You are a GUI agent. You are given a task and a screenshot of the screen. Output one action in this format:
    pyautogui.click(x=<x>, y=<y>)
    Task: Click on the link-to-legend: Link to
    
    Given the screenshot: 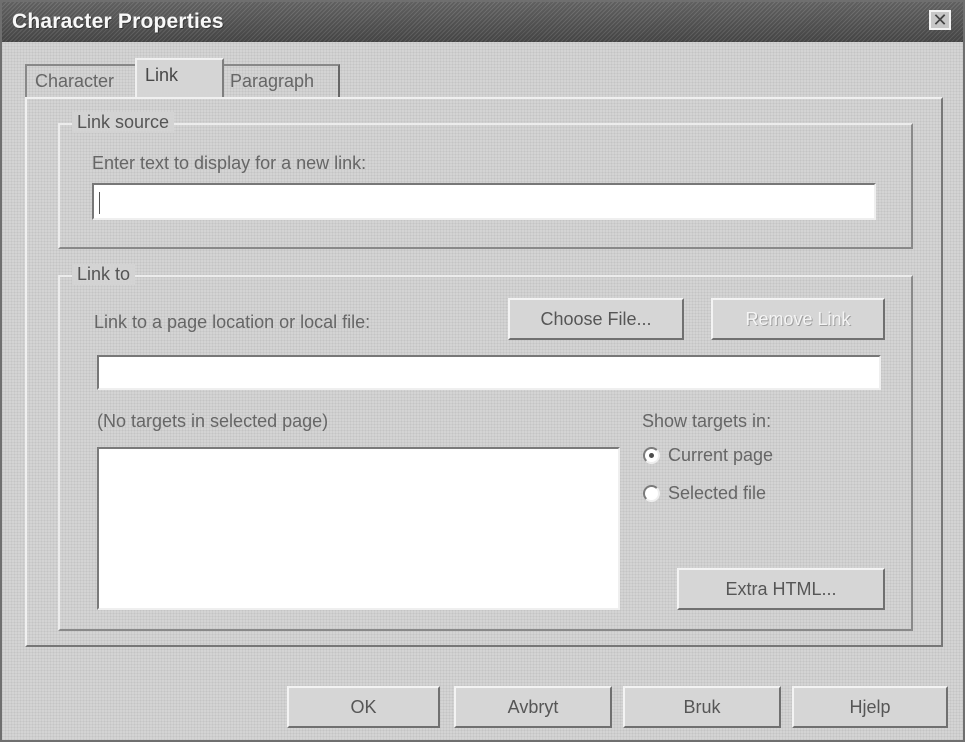 What is the action you would take?
    pyautogui.click(x=104, y=274)
    